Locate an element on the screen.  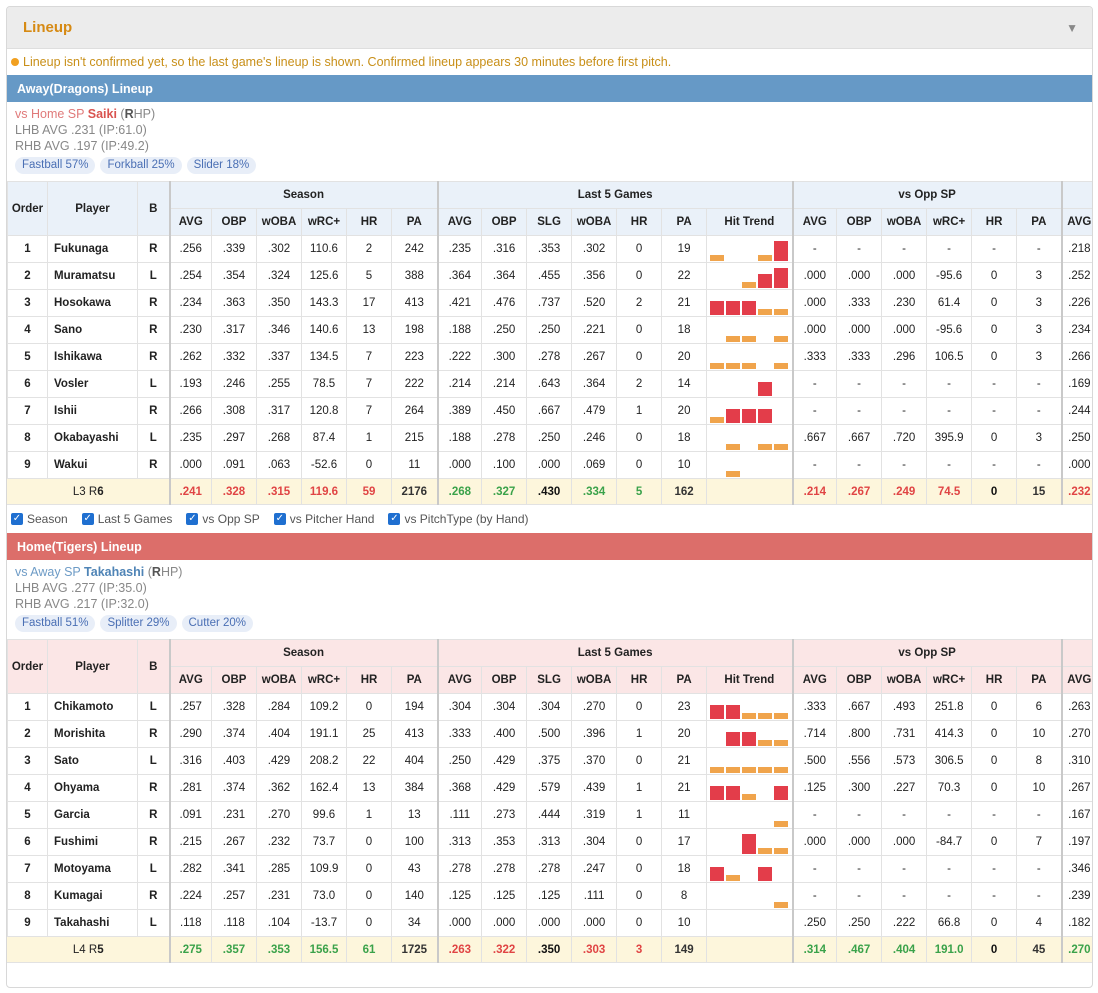
player-name: Okabayashi is located at coordinates (92, 438).